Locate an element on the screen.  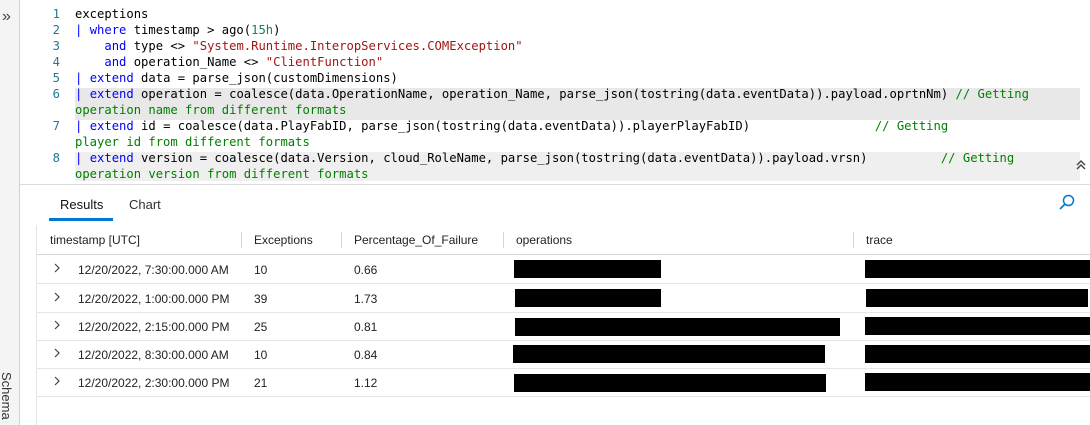
code-line: and operation_Name <> "ClientFunction" is located at coordinates (229, 62).